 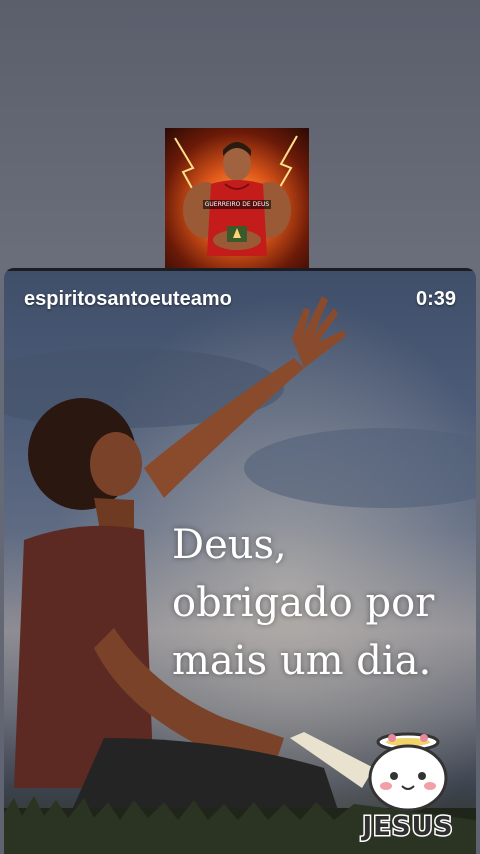 I want to click on cute-face-icon, so click(x=408, y=772).